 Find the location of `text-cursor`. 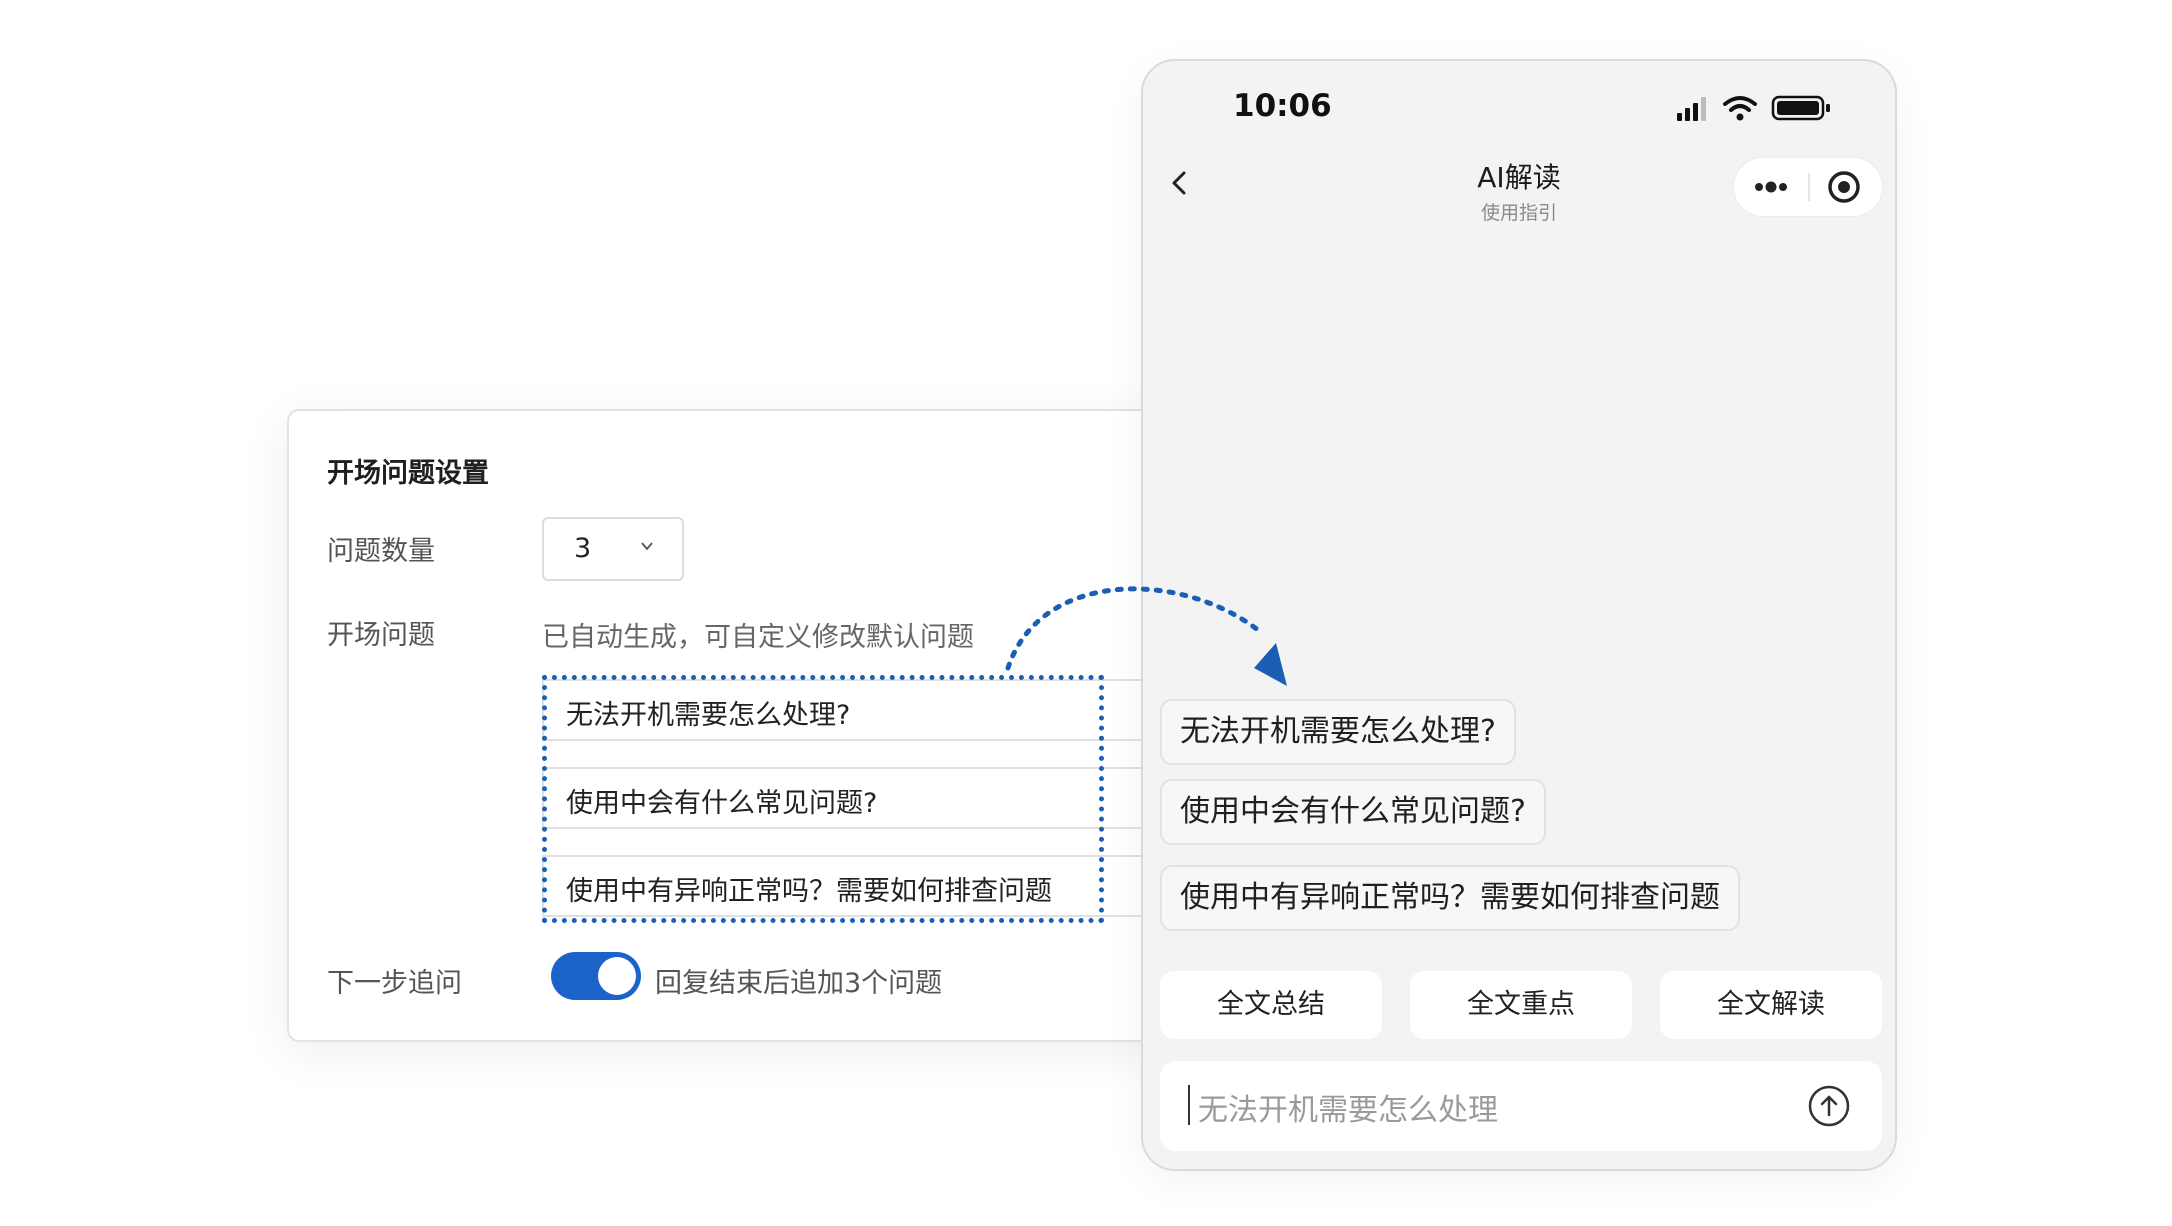

text-cursor is located at coordinates (1189, 1105).